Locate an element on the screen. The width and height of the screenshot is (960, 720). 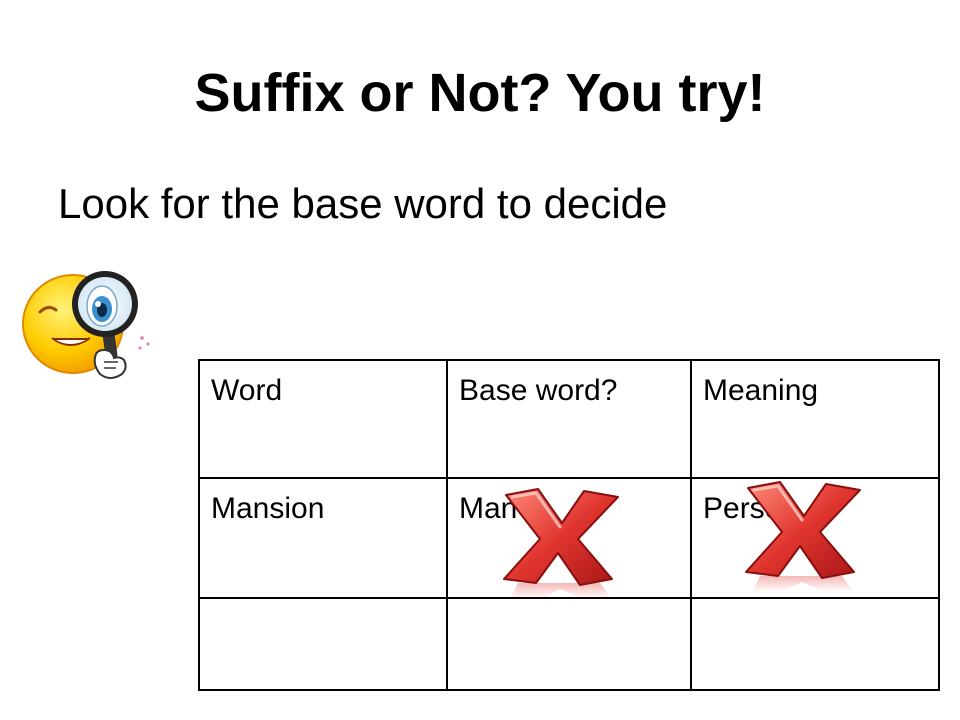
header-cell-base-word: Base word? is located at coordinates (569, 419).